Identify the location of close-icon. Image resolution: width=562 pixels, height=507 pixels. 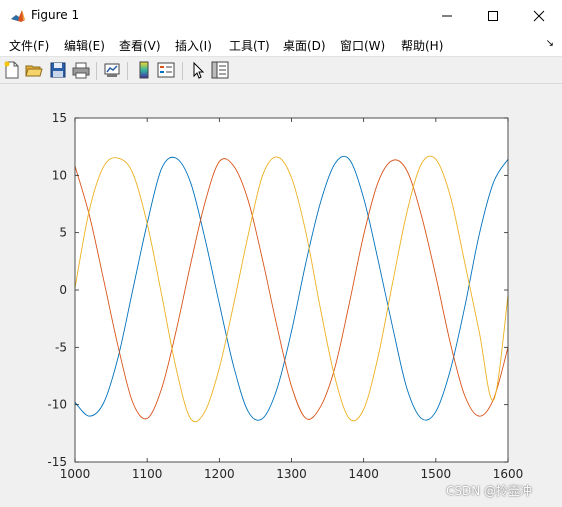
(539, 16).